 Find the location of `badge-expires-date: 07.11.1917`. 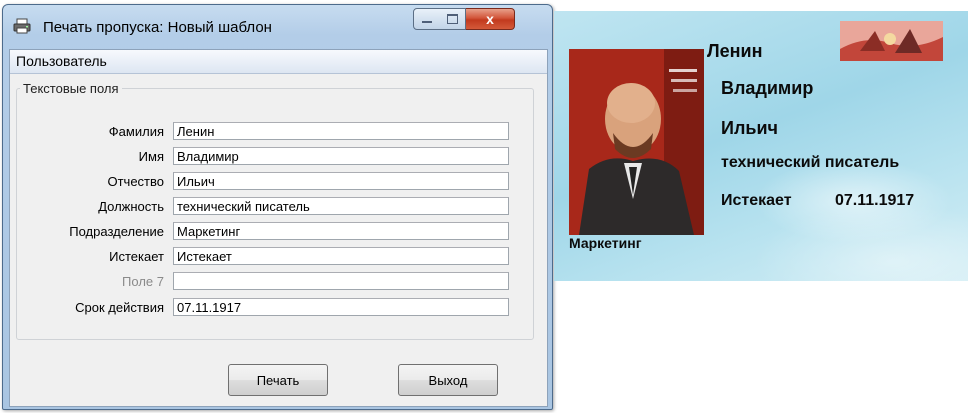

badge-expires-date: 07.11.1917 is located at coordinates (875, 200).